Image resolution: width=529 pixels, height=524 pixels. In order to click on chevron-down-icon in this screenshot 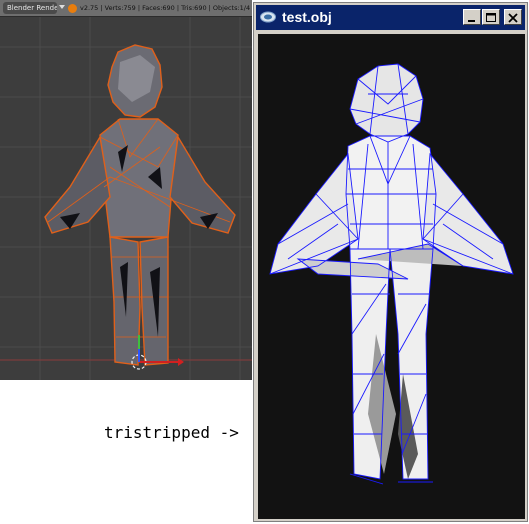, I will do `click(62, 7)`.